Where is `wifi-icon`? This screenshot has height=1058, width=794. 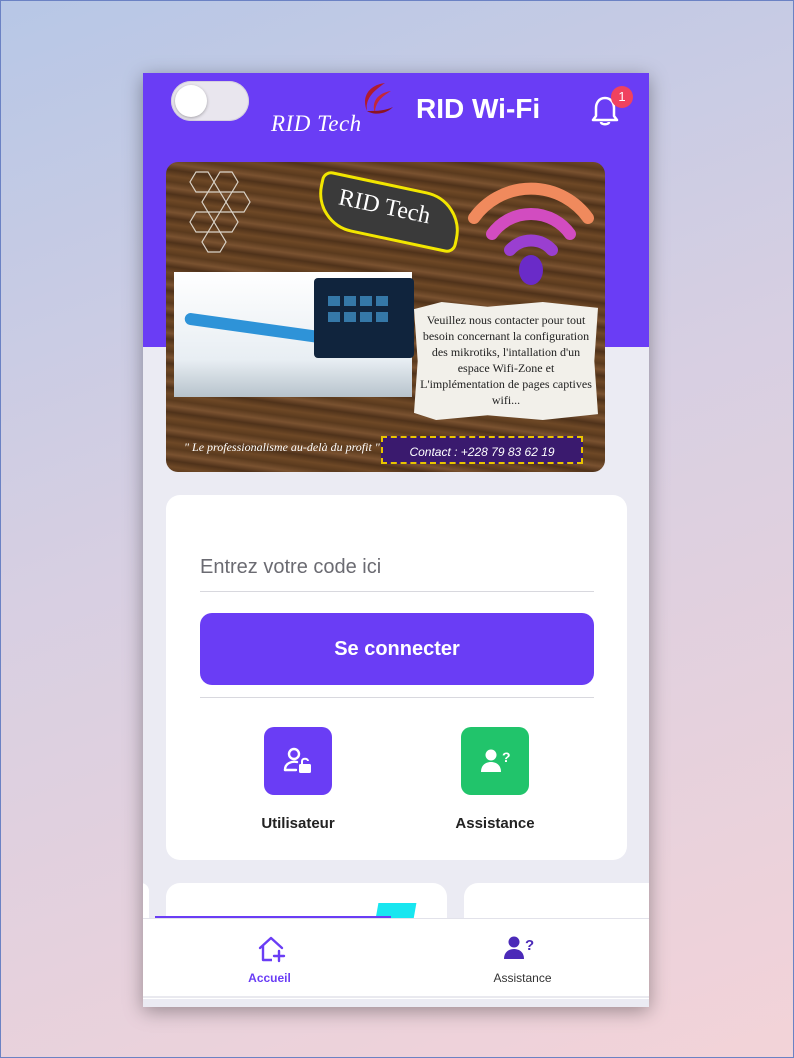 wifi-icon is located at coordinates (531, 233).